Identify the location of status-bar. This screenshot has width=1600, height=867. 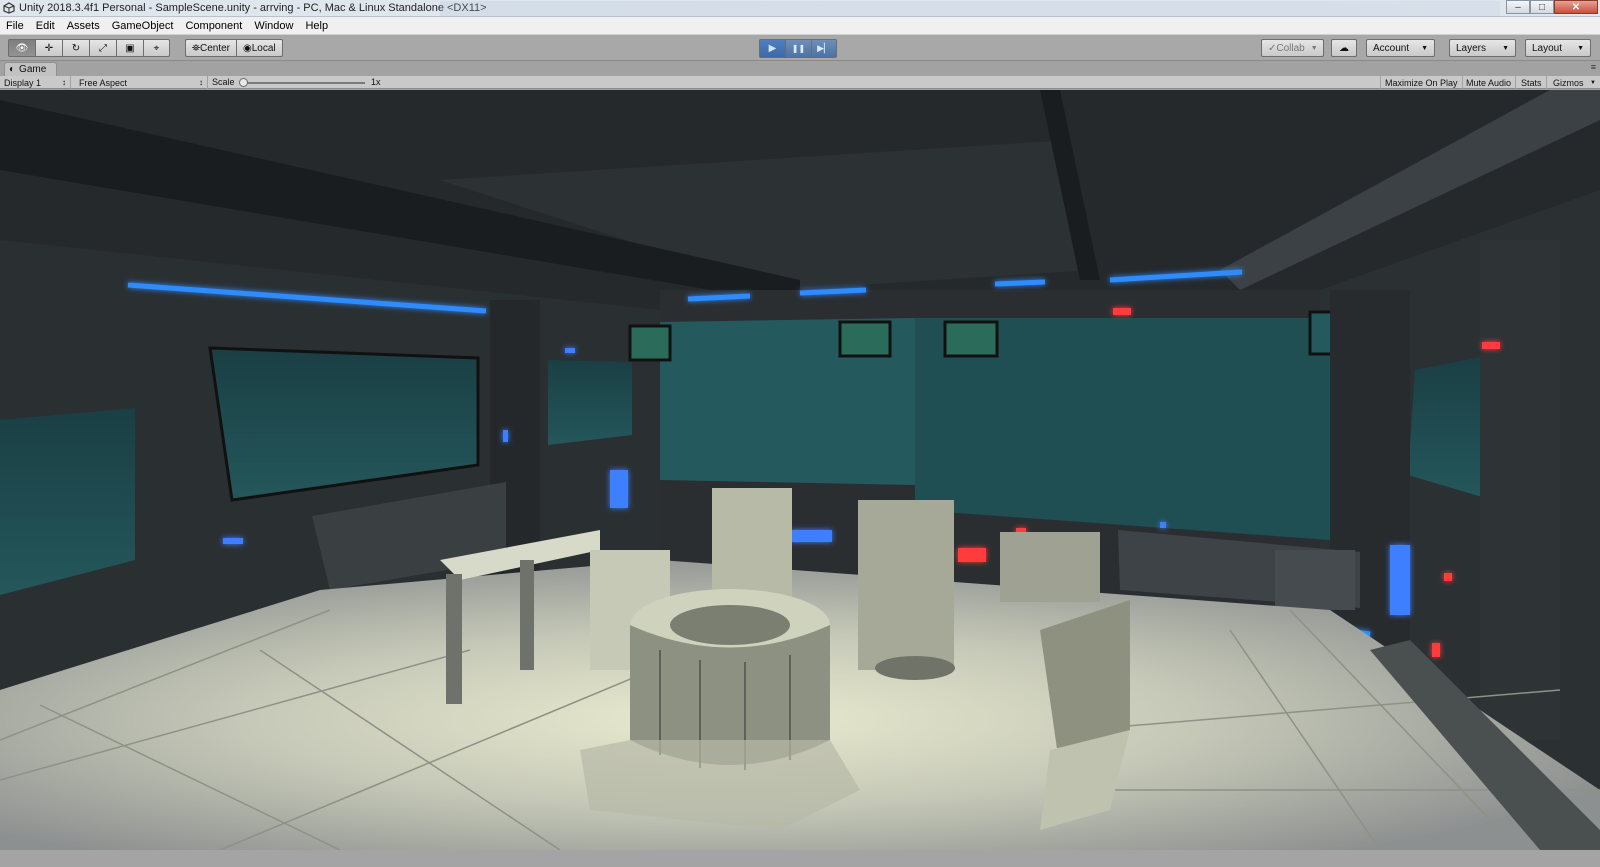
(800, 858).